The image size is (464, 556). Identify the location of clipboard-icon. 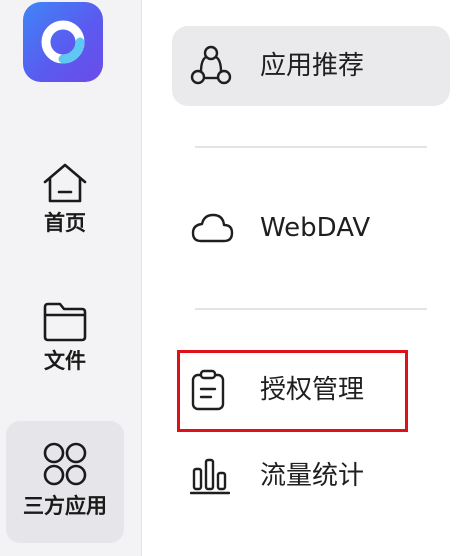
(208, 390).